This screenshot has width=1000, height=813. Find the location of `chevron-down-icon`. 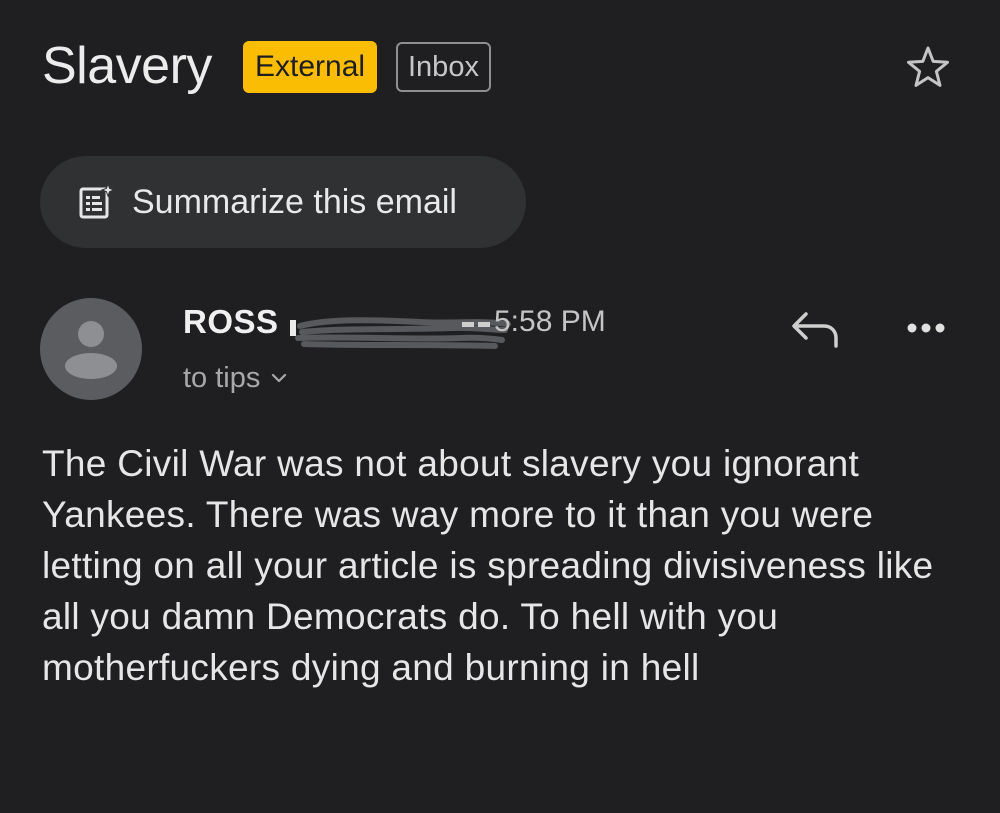

chevron-down-icon is located at coordinates (279, 378).